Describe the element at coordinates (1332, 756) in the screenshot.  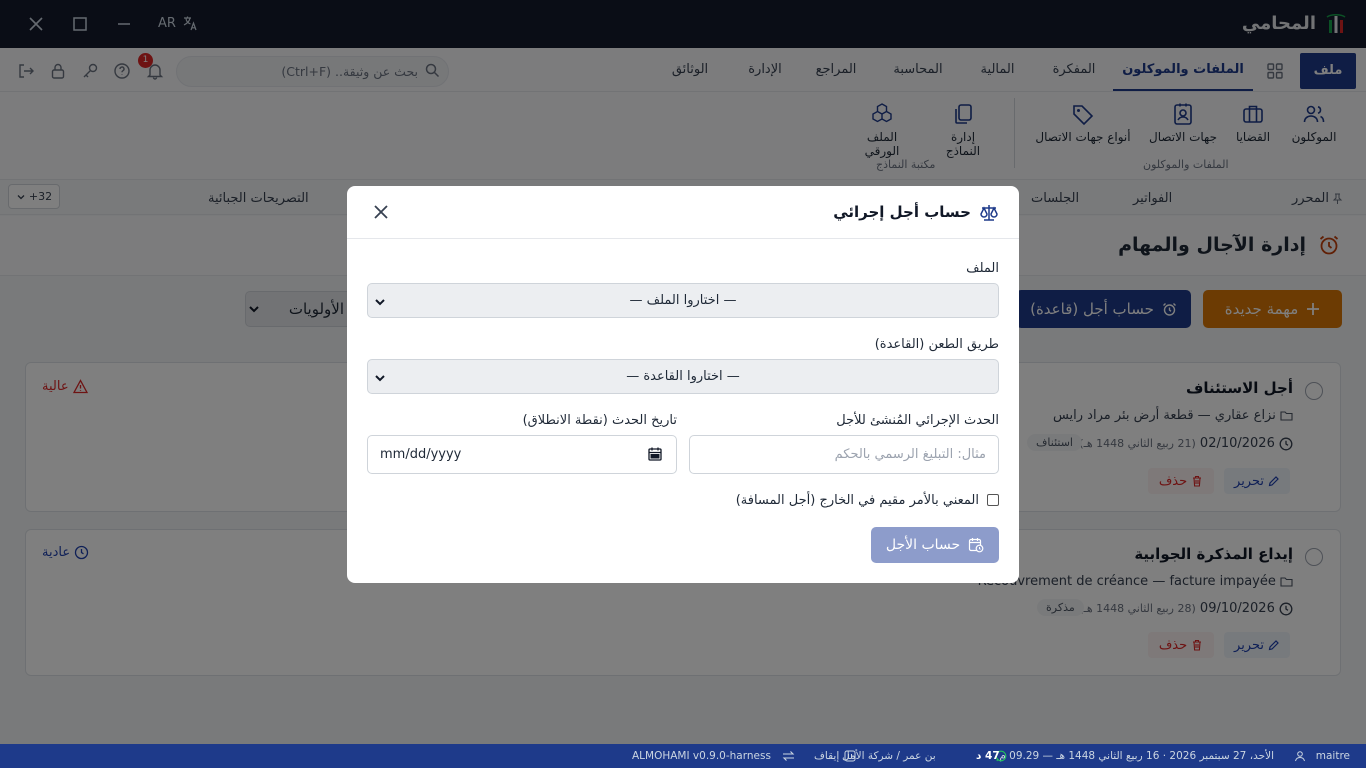
I see `status-user: maitre` at that location.